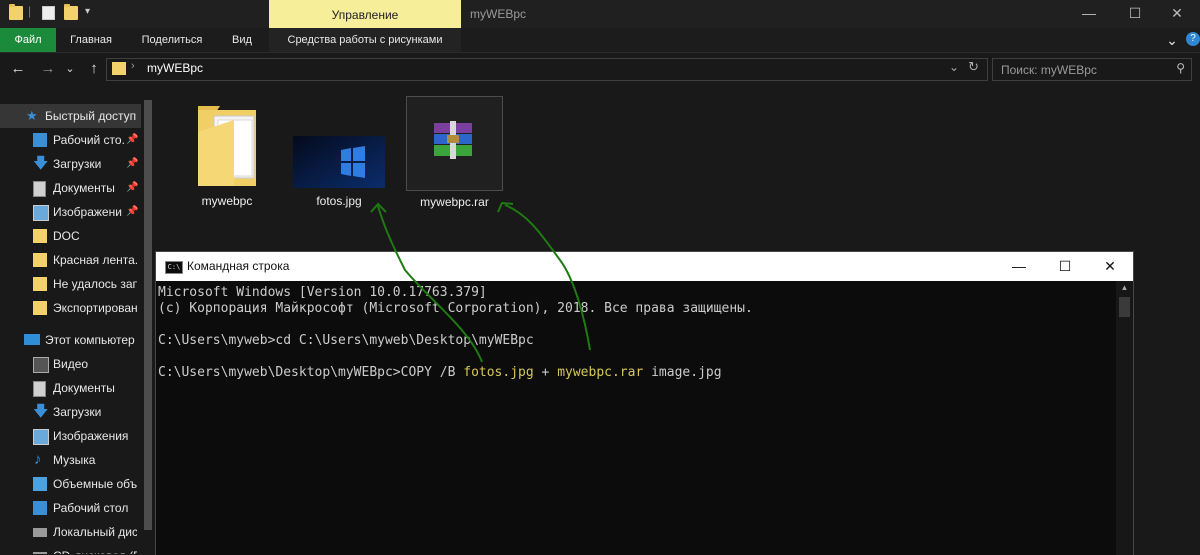 The width and height of the screenshot is (1200, 555). Describe the element at coordinates (77, 164) in the screenshot. I see `nav-item-downloads: 🡇 Загрузки 📌` at that location.